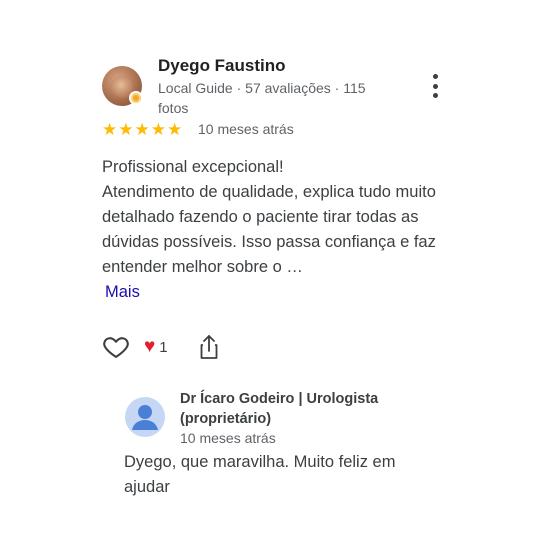 The image size is (560, 560). I want to click on author-meta: Local Guide · 57 avaliações · 115 fotos, so click(262, 98).